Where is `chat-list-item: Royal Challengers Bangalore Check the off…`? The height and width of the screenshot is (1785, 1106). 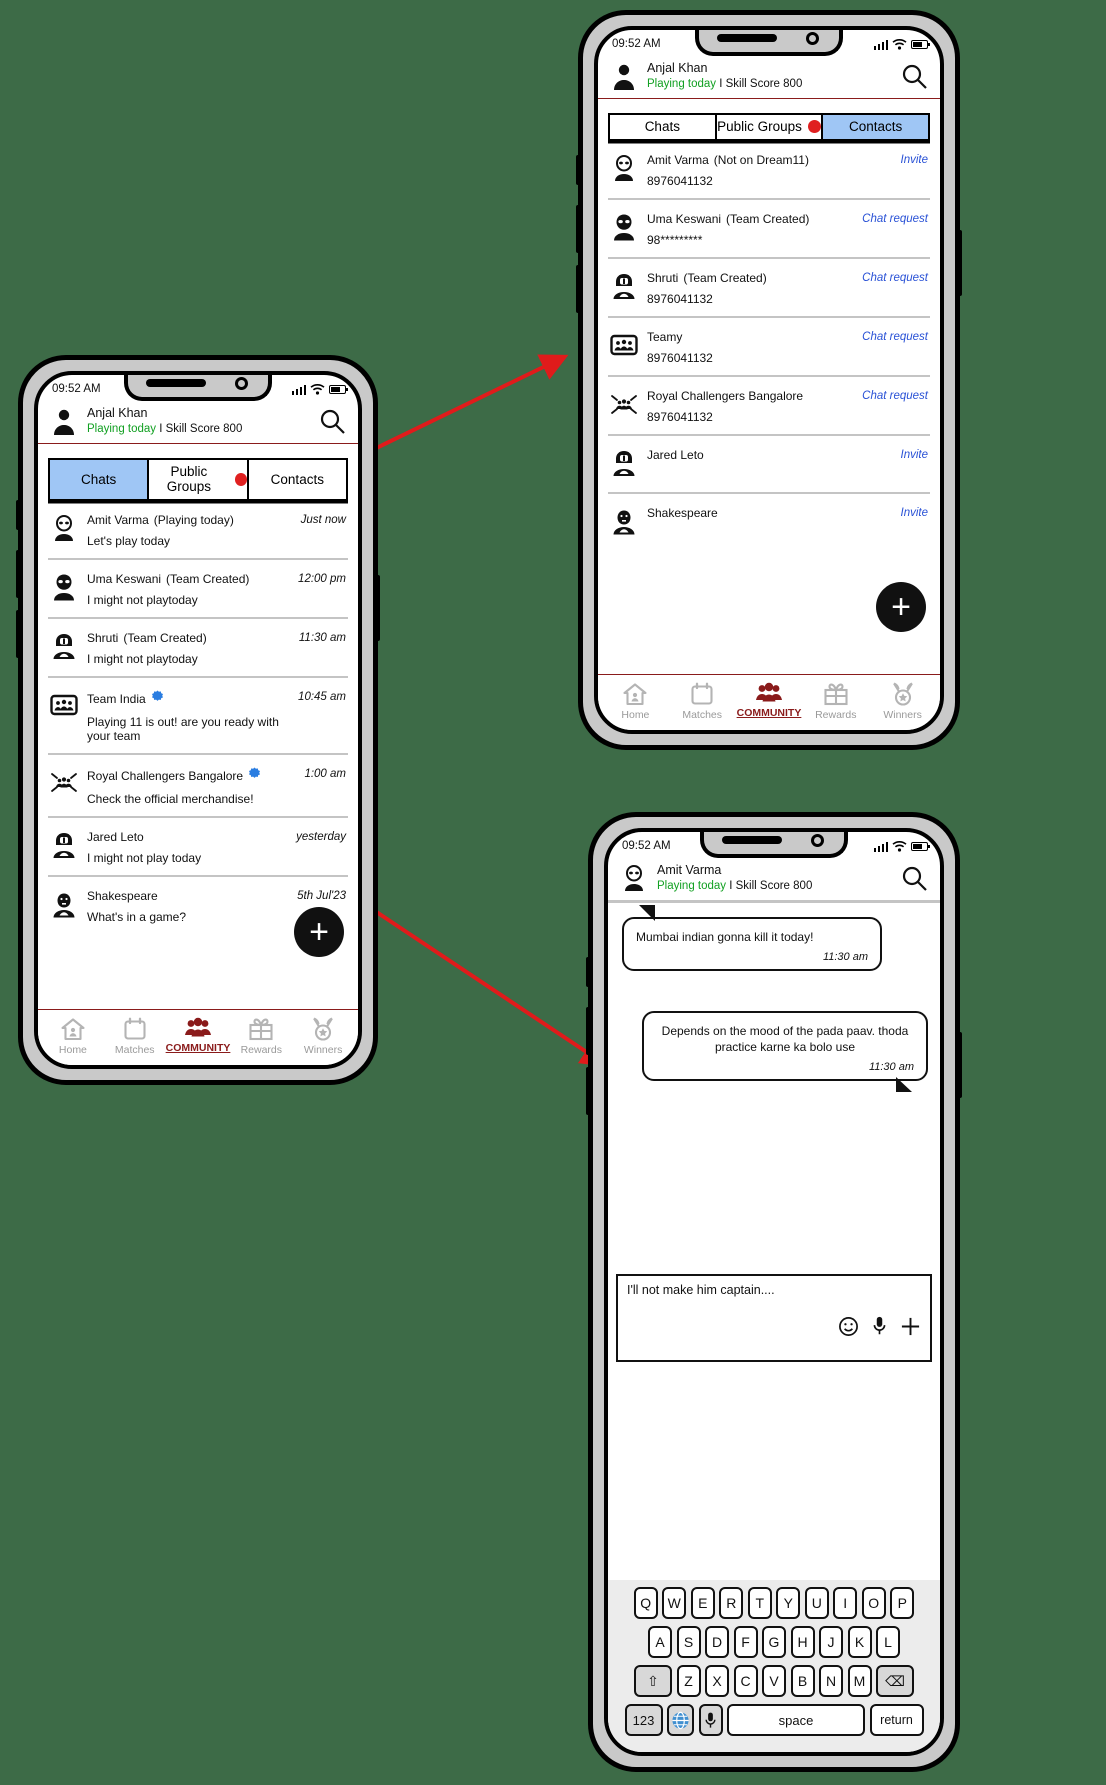 chat-list-item: Royal Challengers Bangalore Check the off… is located at coordinates (198, 787).